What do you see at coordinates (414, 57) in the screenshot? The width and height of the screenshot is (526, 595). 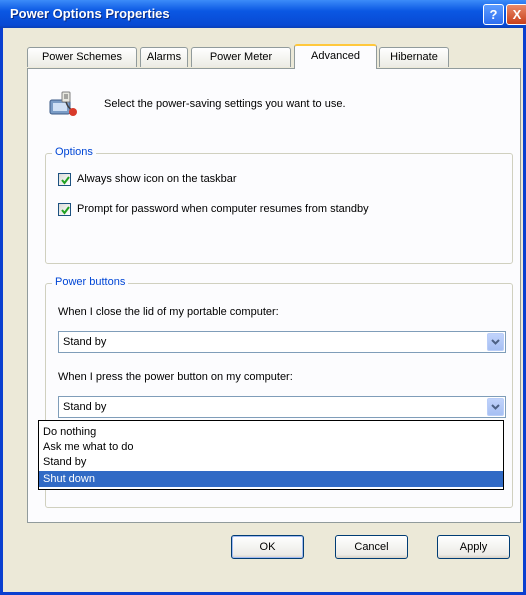 I see `tab-hibernate: Hibernate` at bounding box center [414, 57].